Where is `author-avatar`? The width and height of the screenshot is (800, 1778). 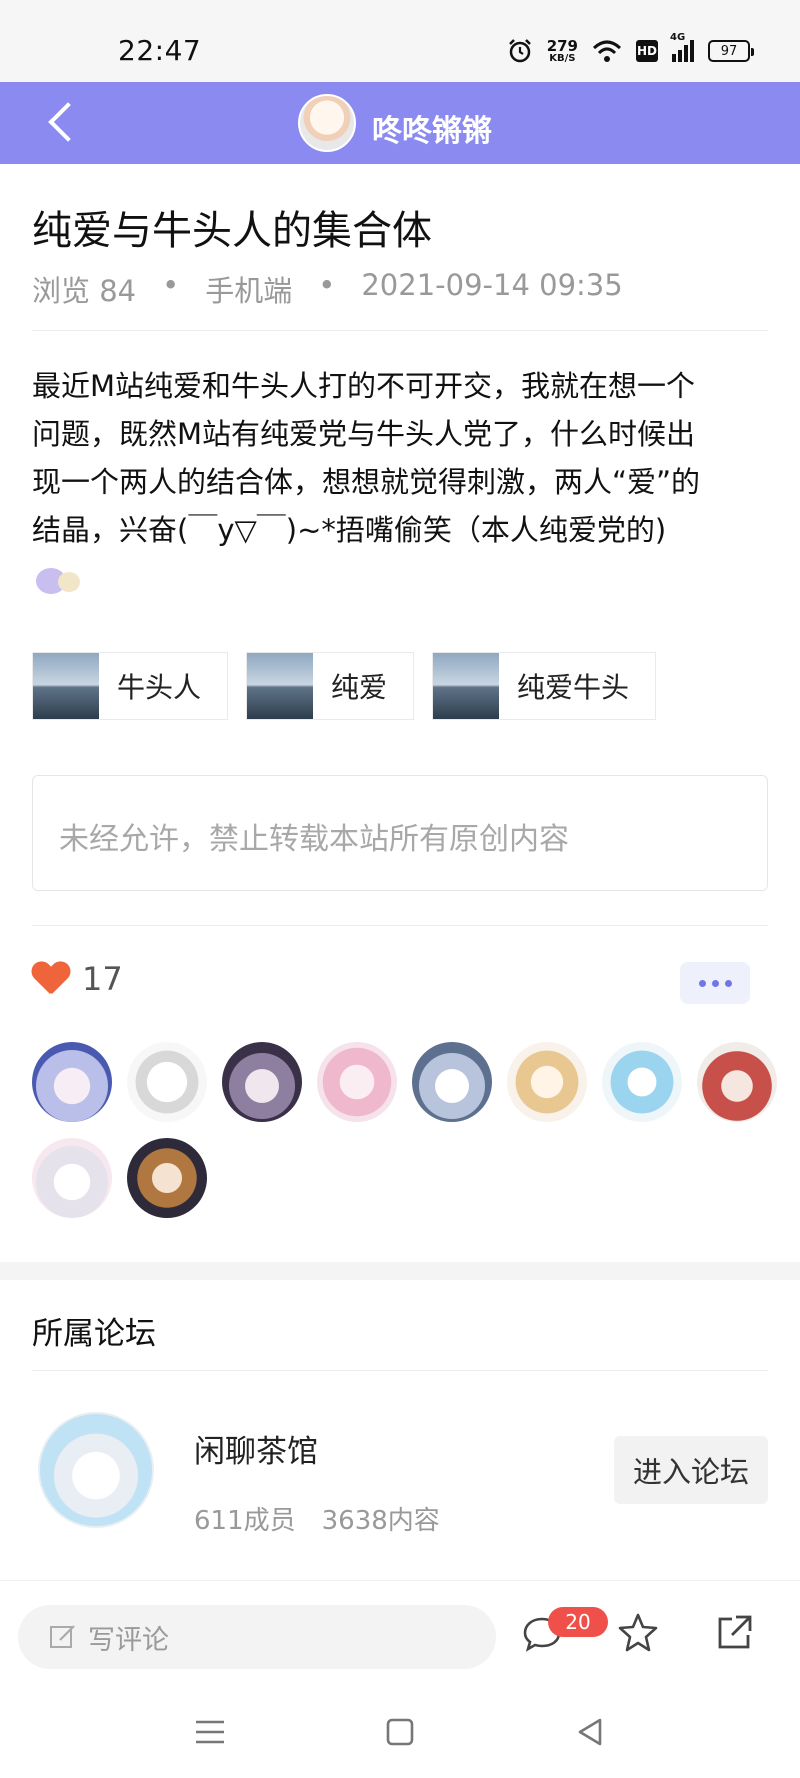 author-avatar is located at coordinates (327, 123).